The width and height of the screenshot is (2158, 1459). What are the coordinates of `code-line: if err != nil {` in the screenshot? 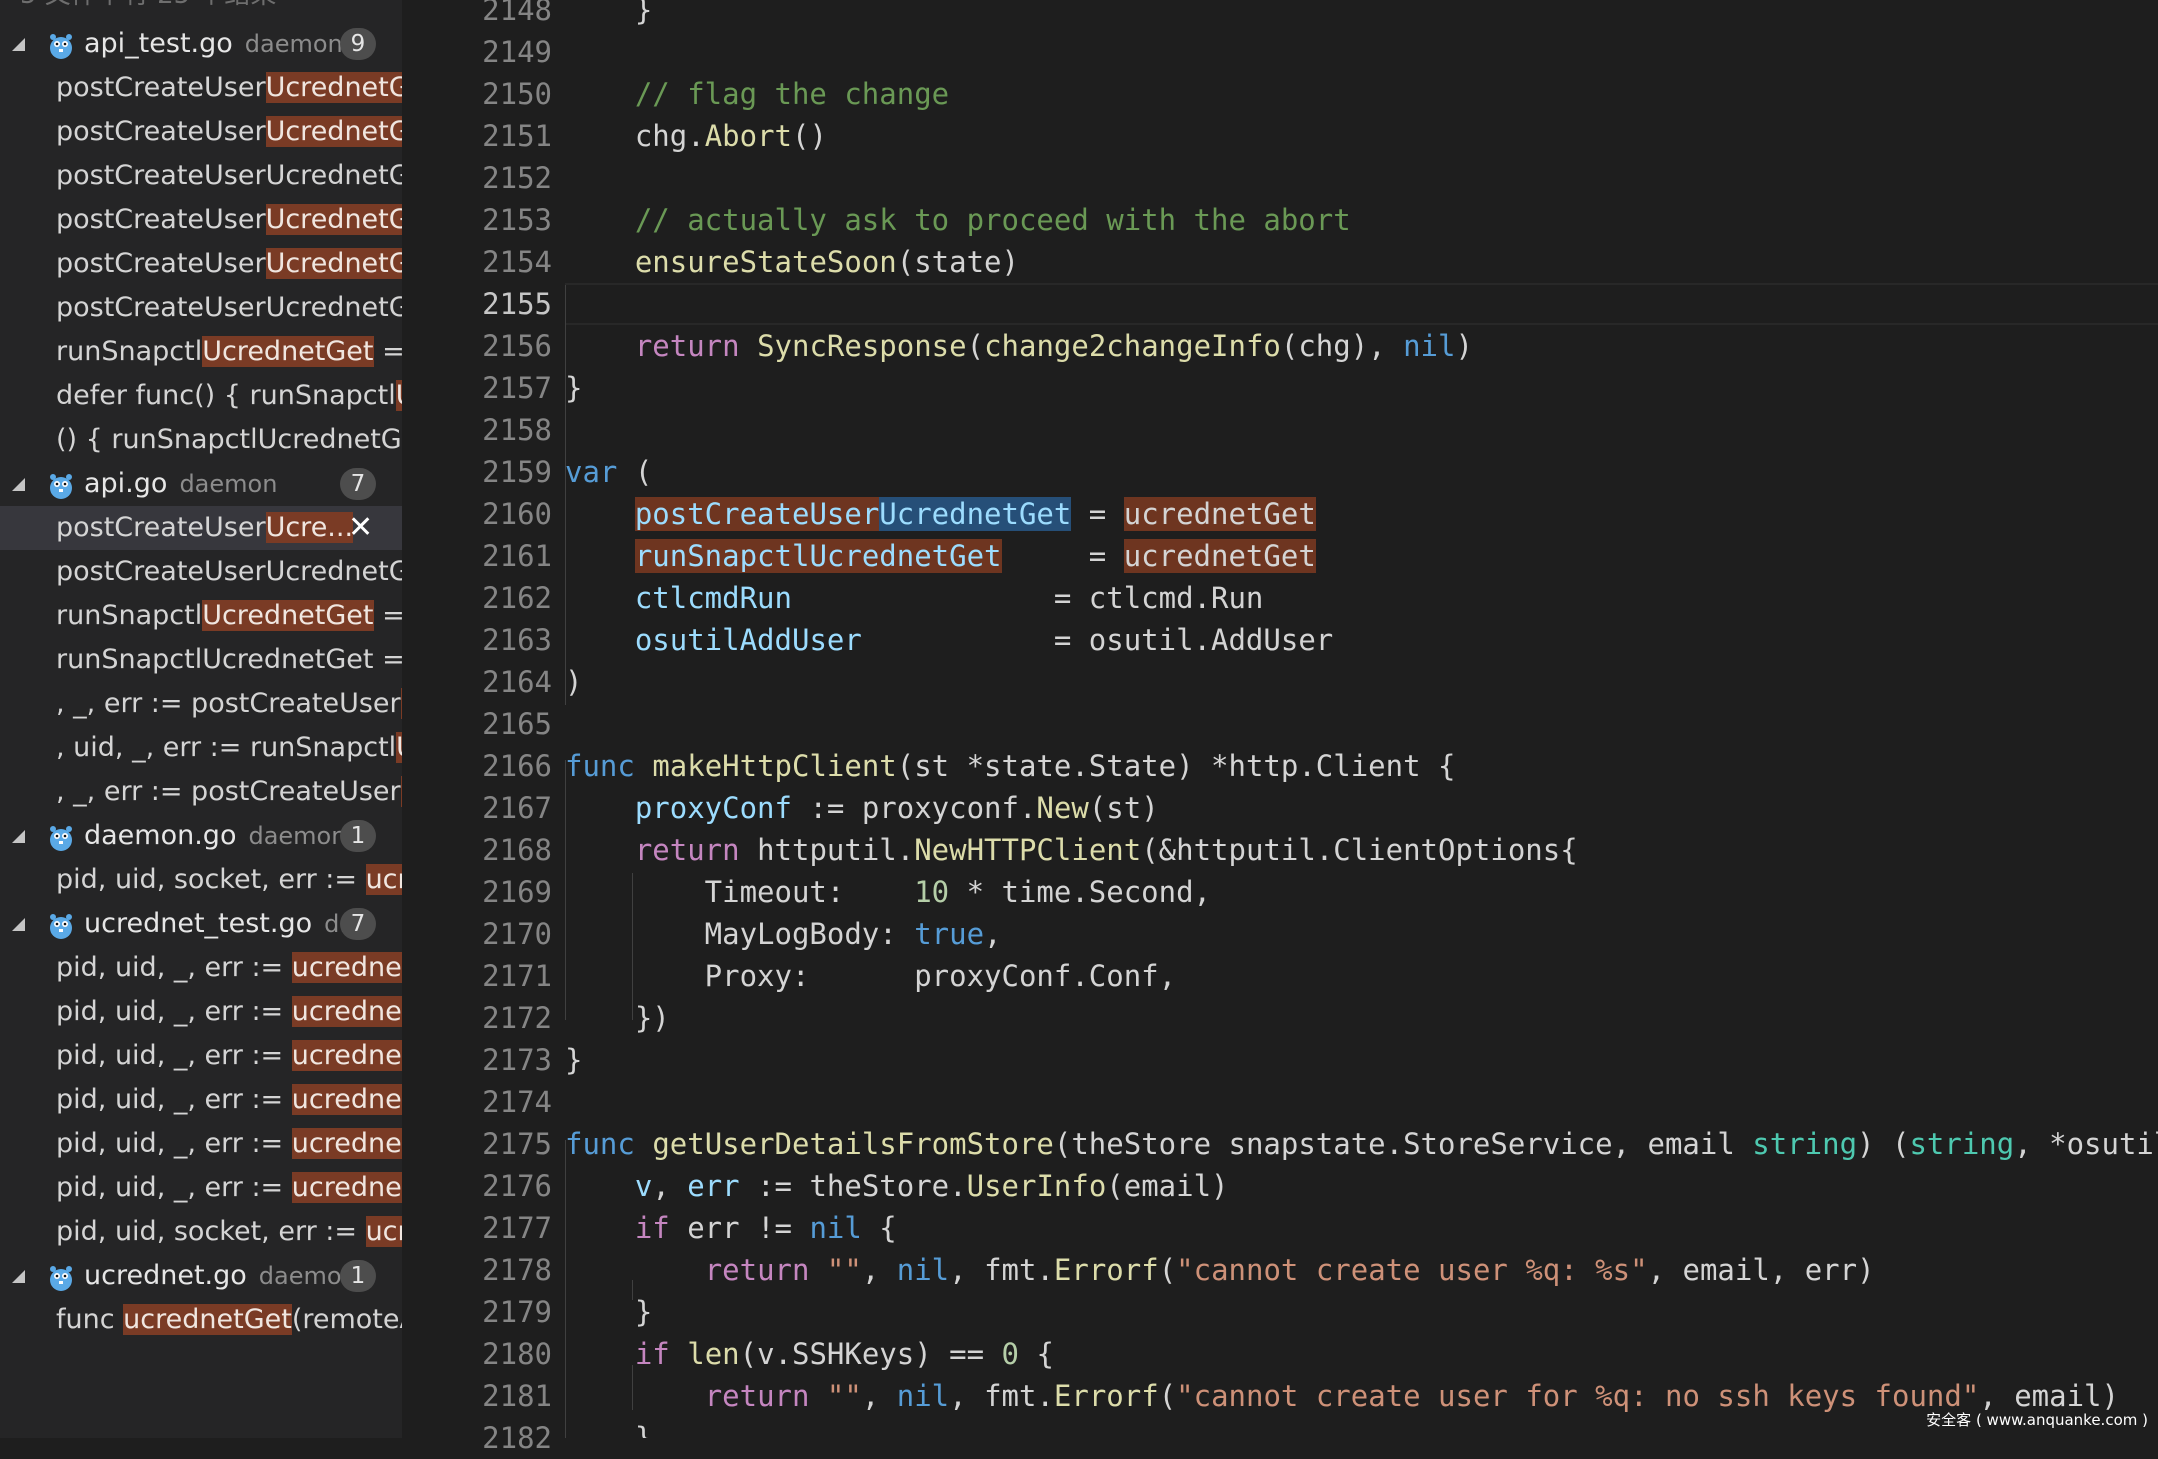 It's located at (731, 1228).